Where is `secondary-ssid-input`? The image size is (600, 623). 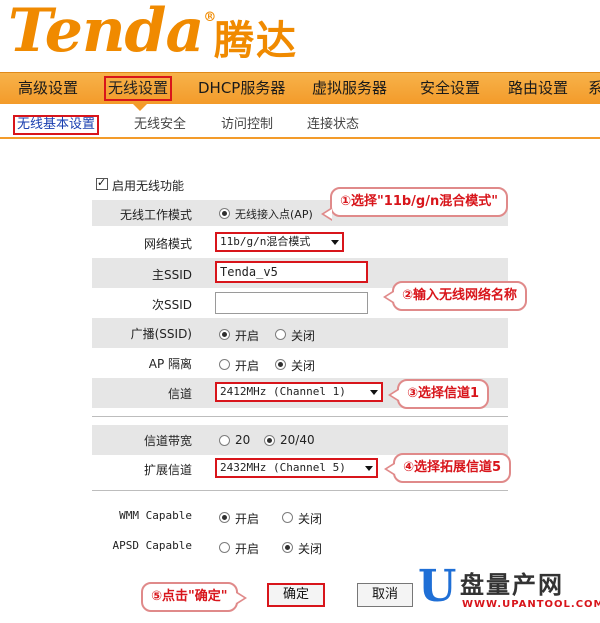
secondary-ssid-input is located at coordinates (291, 303).